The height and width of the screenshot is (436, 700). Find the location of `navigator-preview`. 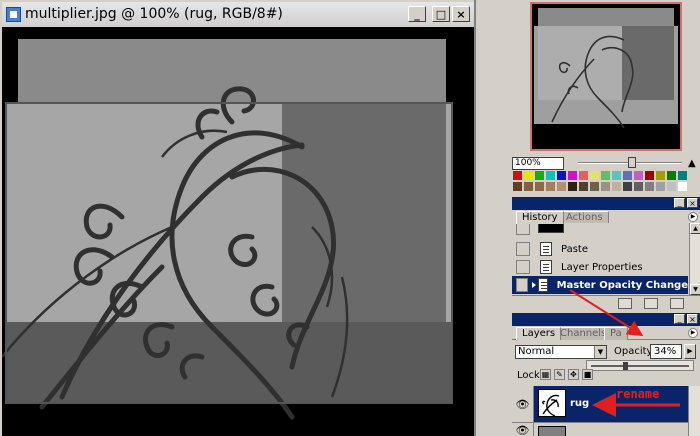

navigator-preview is located at coordinates (606, 76).